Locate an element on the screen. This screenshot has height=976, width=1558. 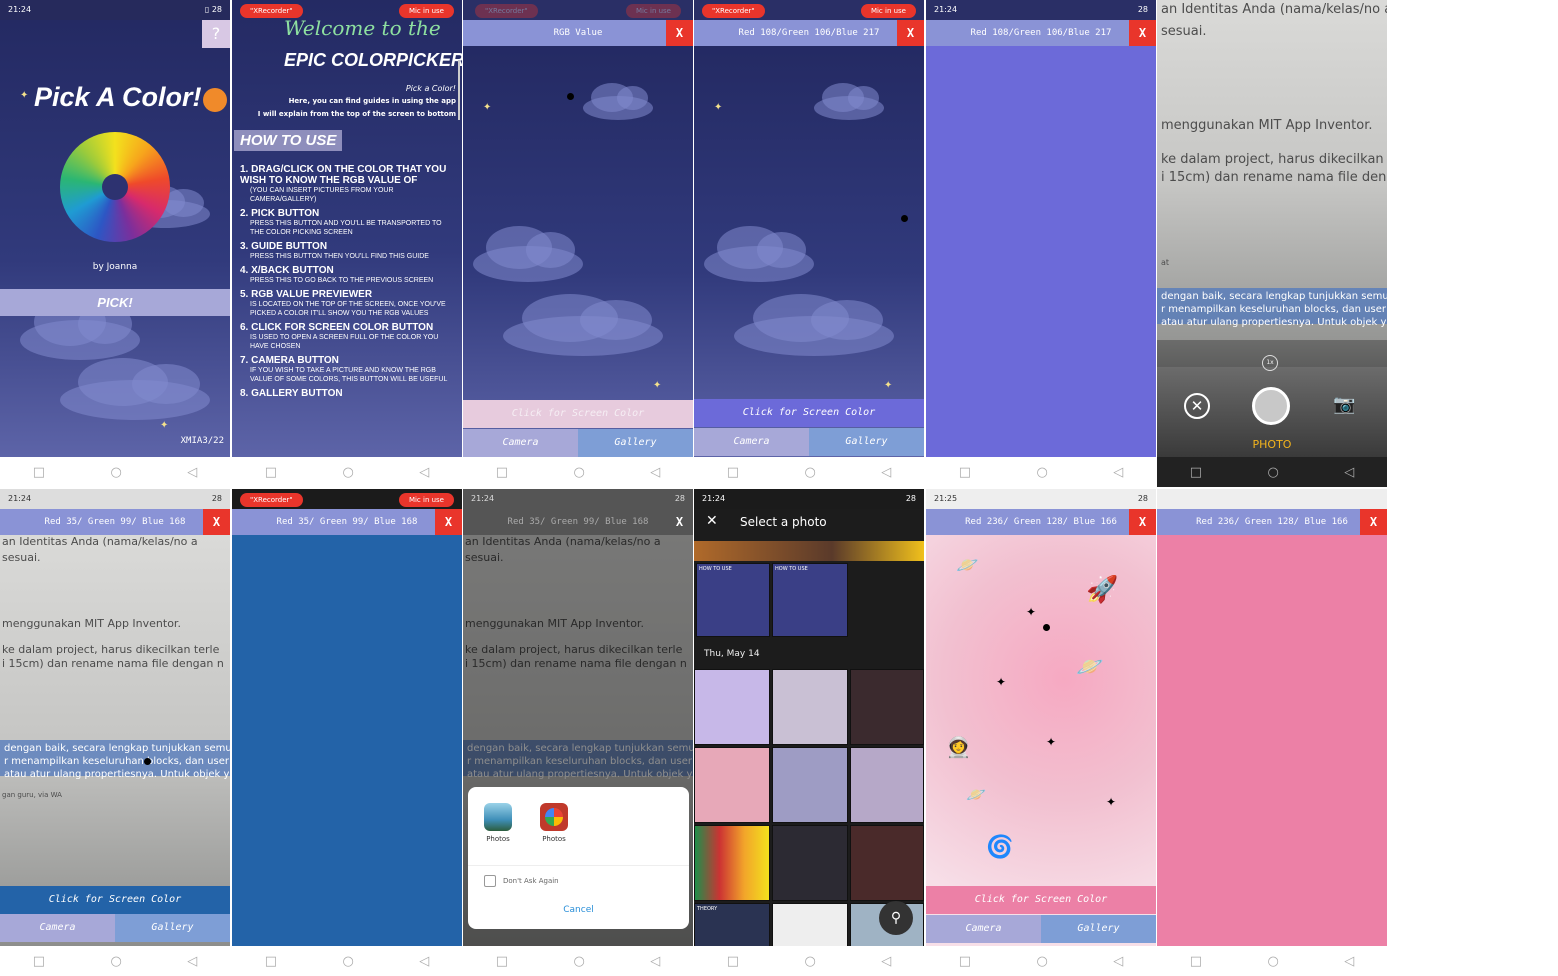
shutter-button is located at coordinates (1271, 406).